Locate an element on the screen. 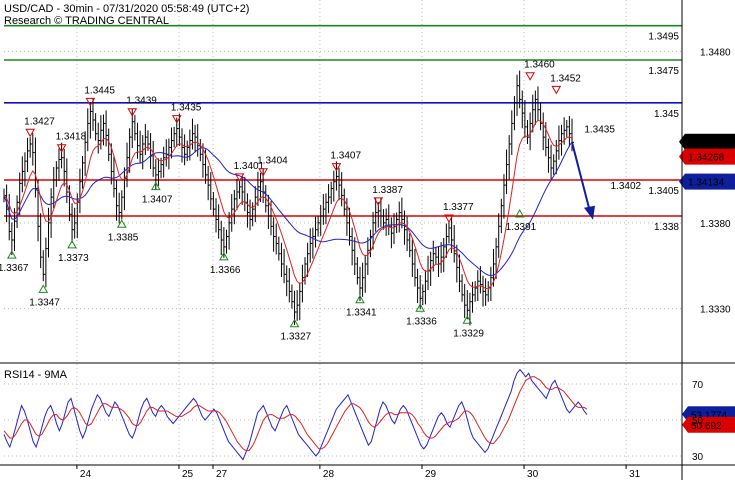 This screenshot has height=480, width=735. high-label: 1.3427 is located at coordinates (39, 121).